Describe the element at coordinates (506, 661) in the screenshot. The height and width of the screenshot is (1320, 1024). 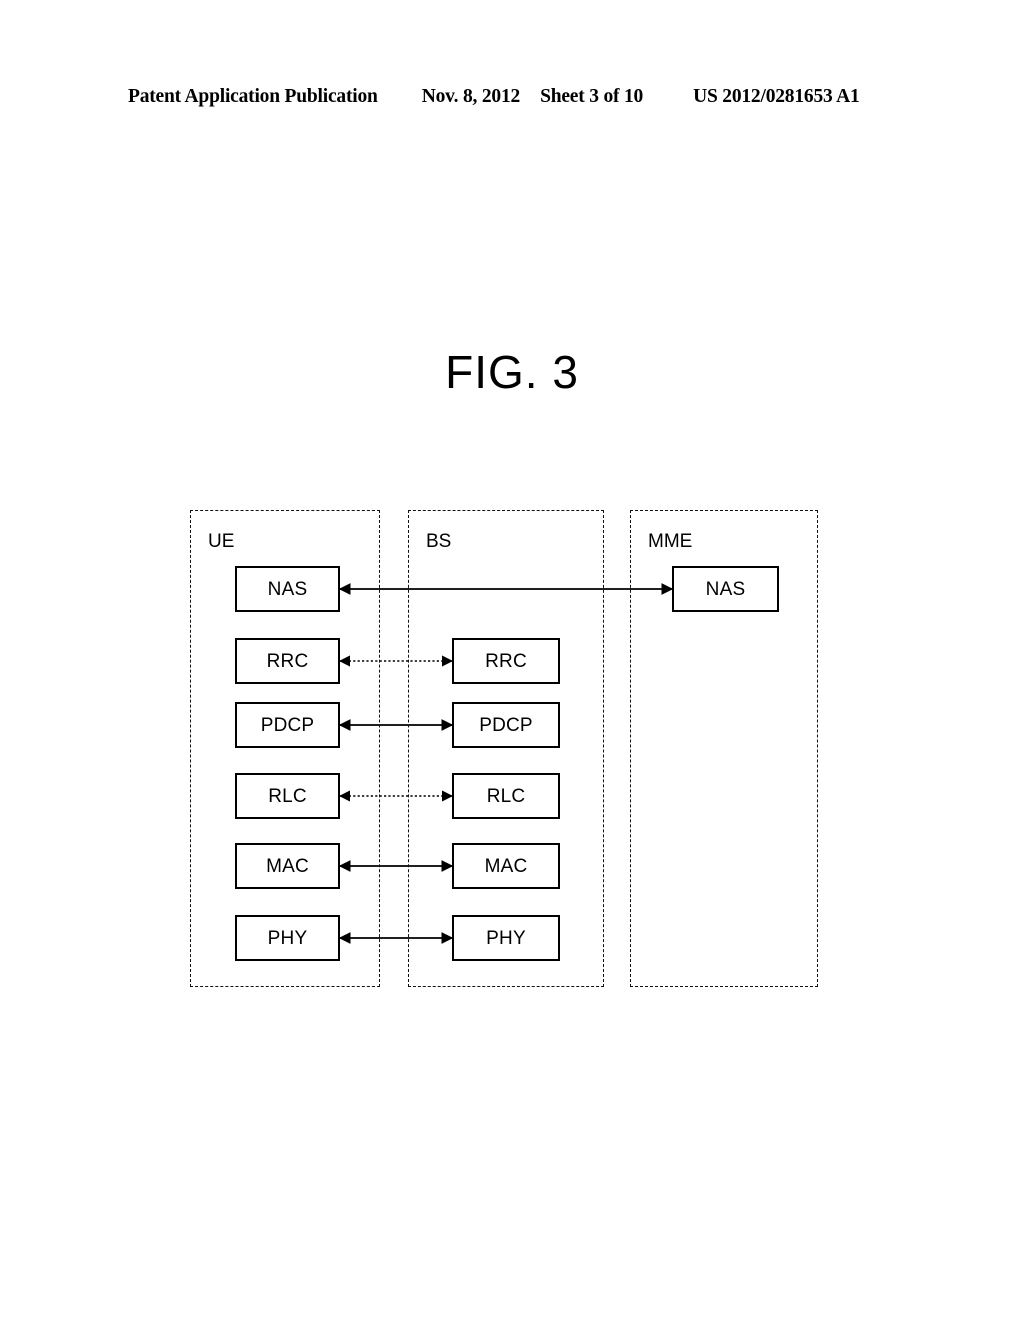
I see `layer-box-bs-rrc: RRC` at that location.